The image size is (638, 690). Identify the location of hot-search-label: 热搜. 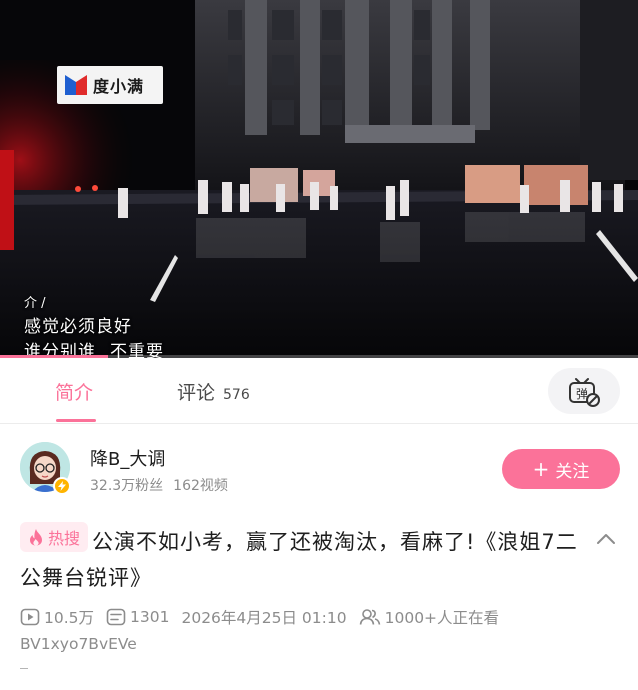
(64, 538).